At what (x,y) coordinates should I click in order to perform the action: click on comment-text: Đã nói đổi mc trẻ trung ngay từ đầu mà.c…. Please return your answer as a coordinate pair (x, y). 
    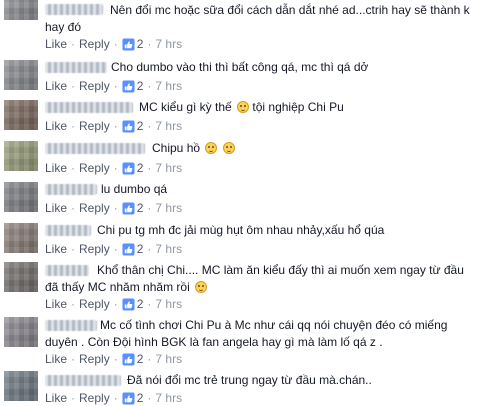
    Looking at the image, I should click on (249, 380).